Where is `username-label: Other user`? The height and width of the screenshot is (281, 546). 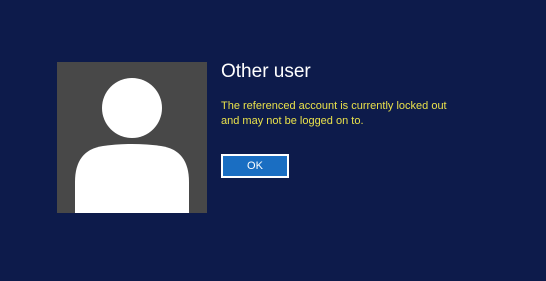 username-label: Other user is located at coordinates (266, 71).